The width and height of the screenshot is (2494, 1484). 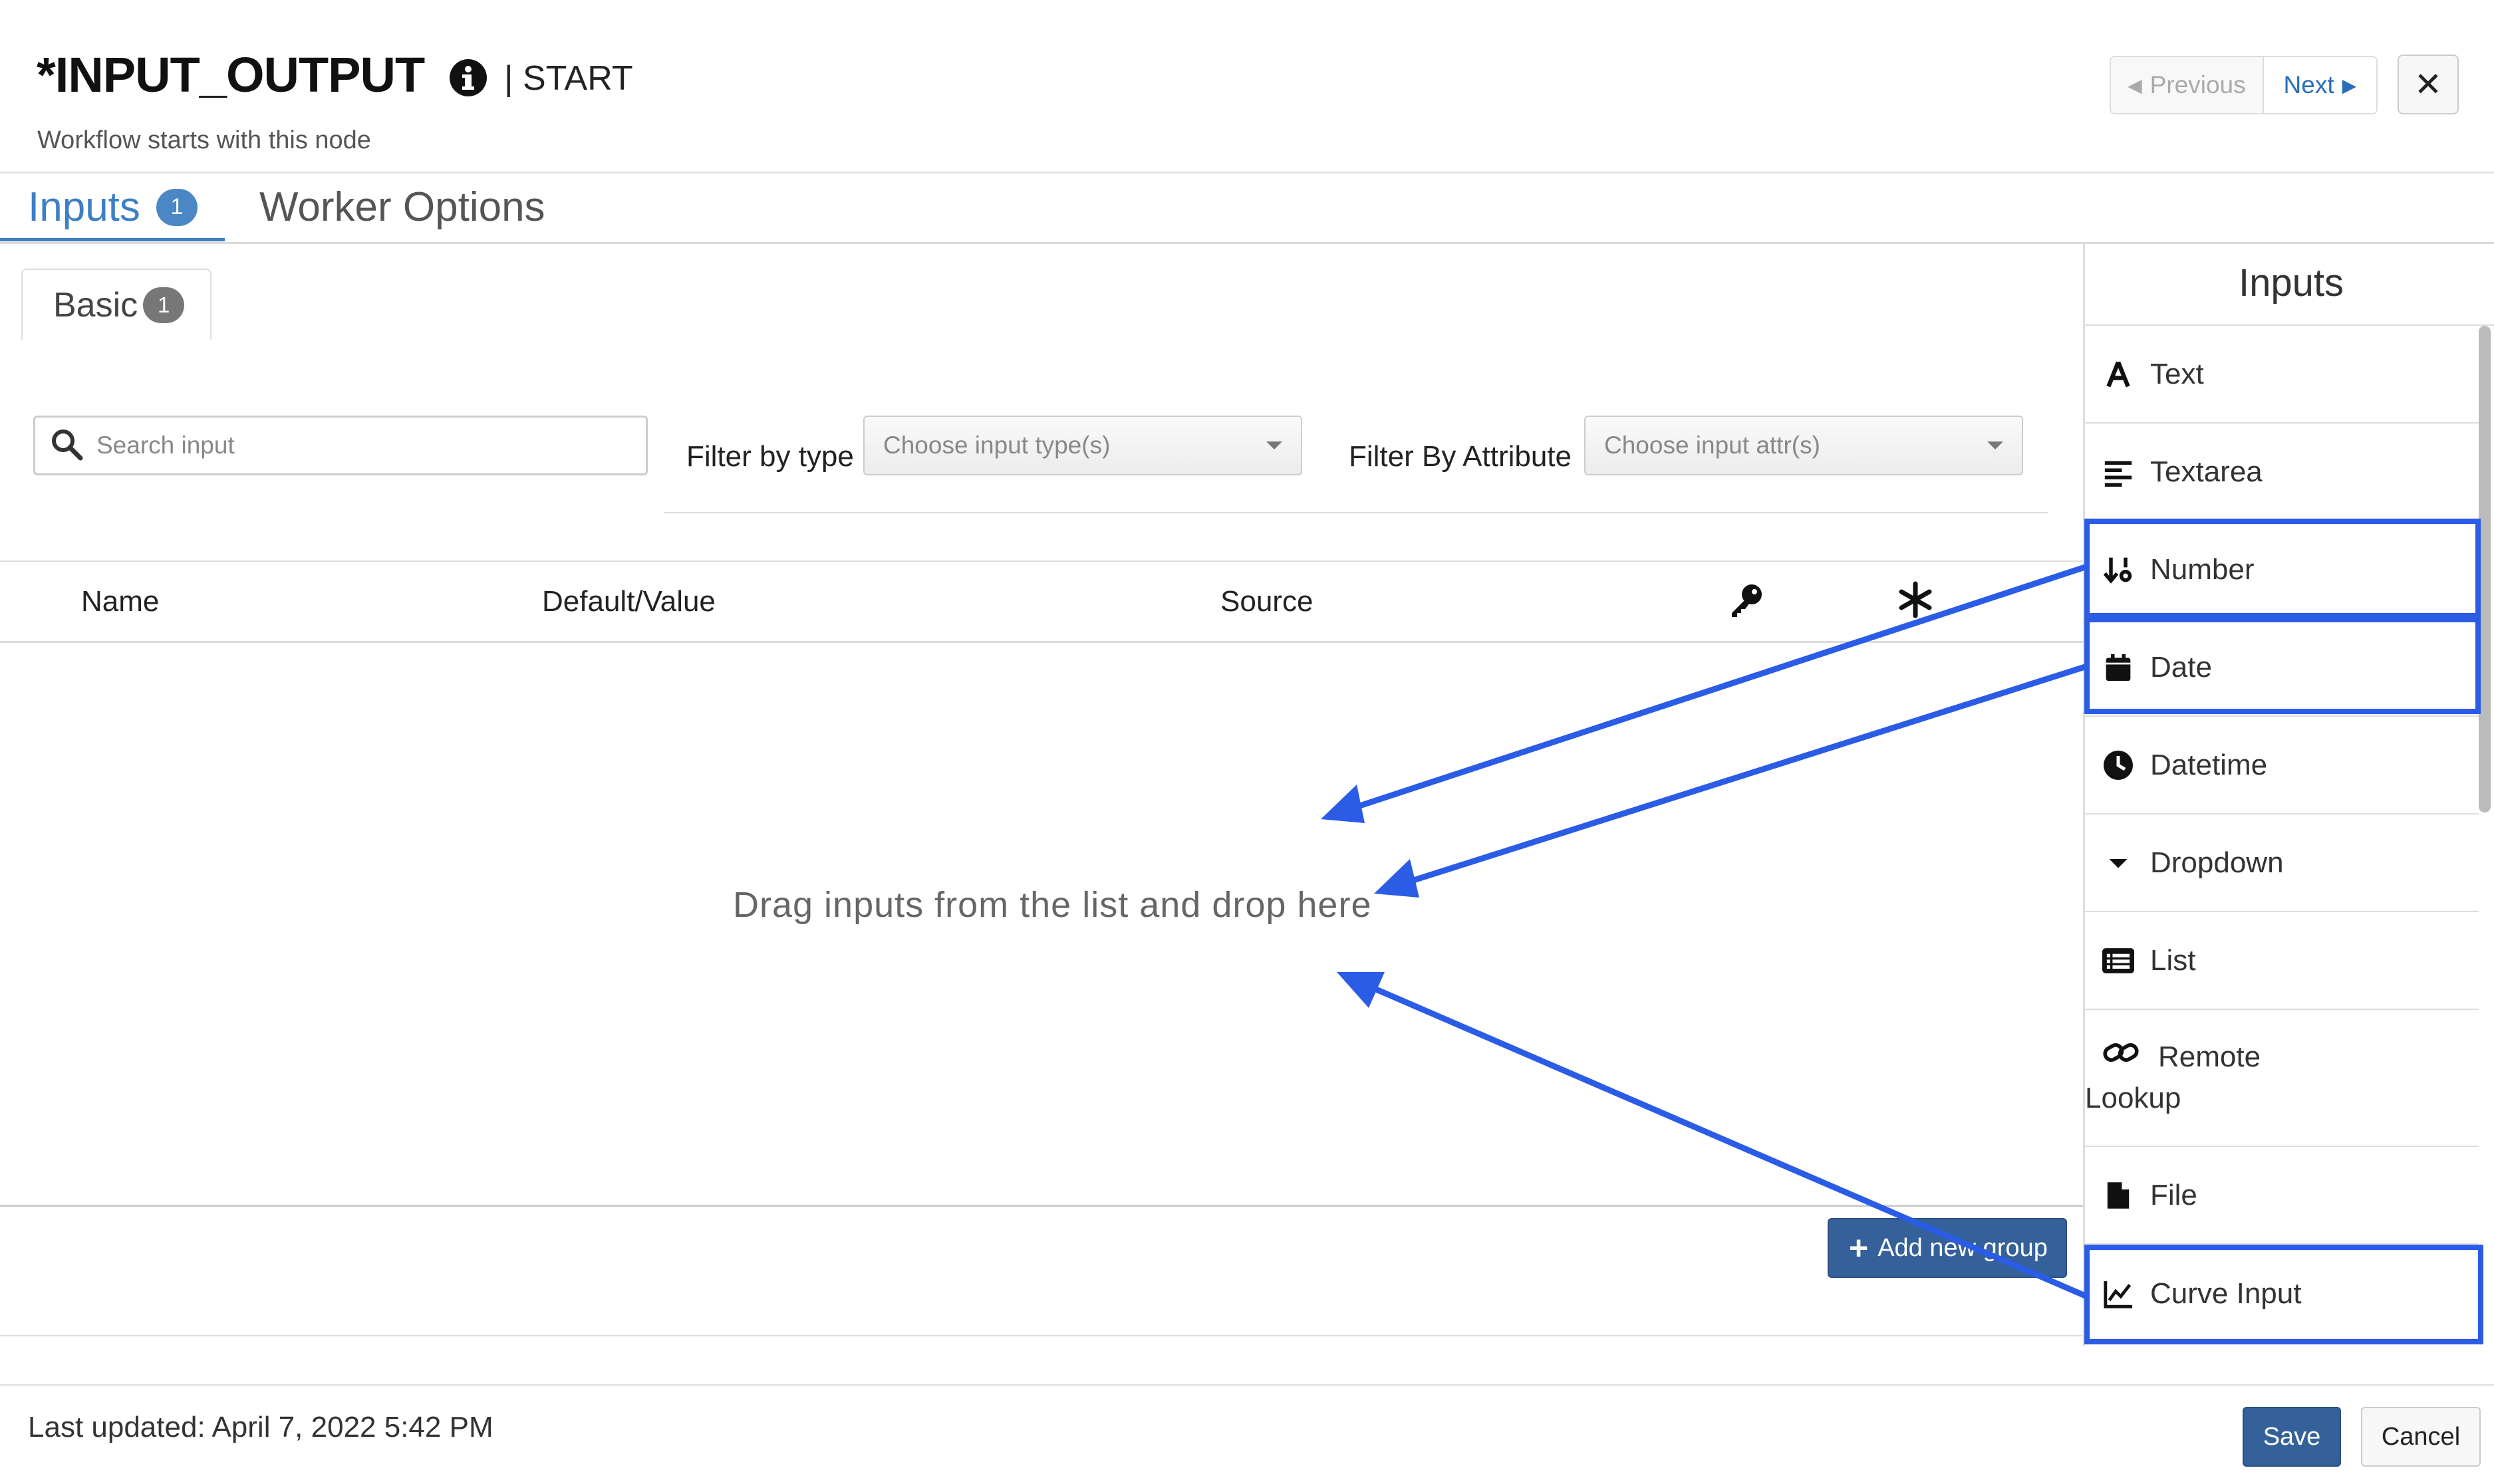 I want to click on input-type-file: File, so click(x=2282, y=1196).